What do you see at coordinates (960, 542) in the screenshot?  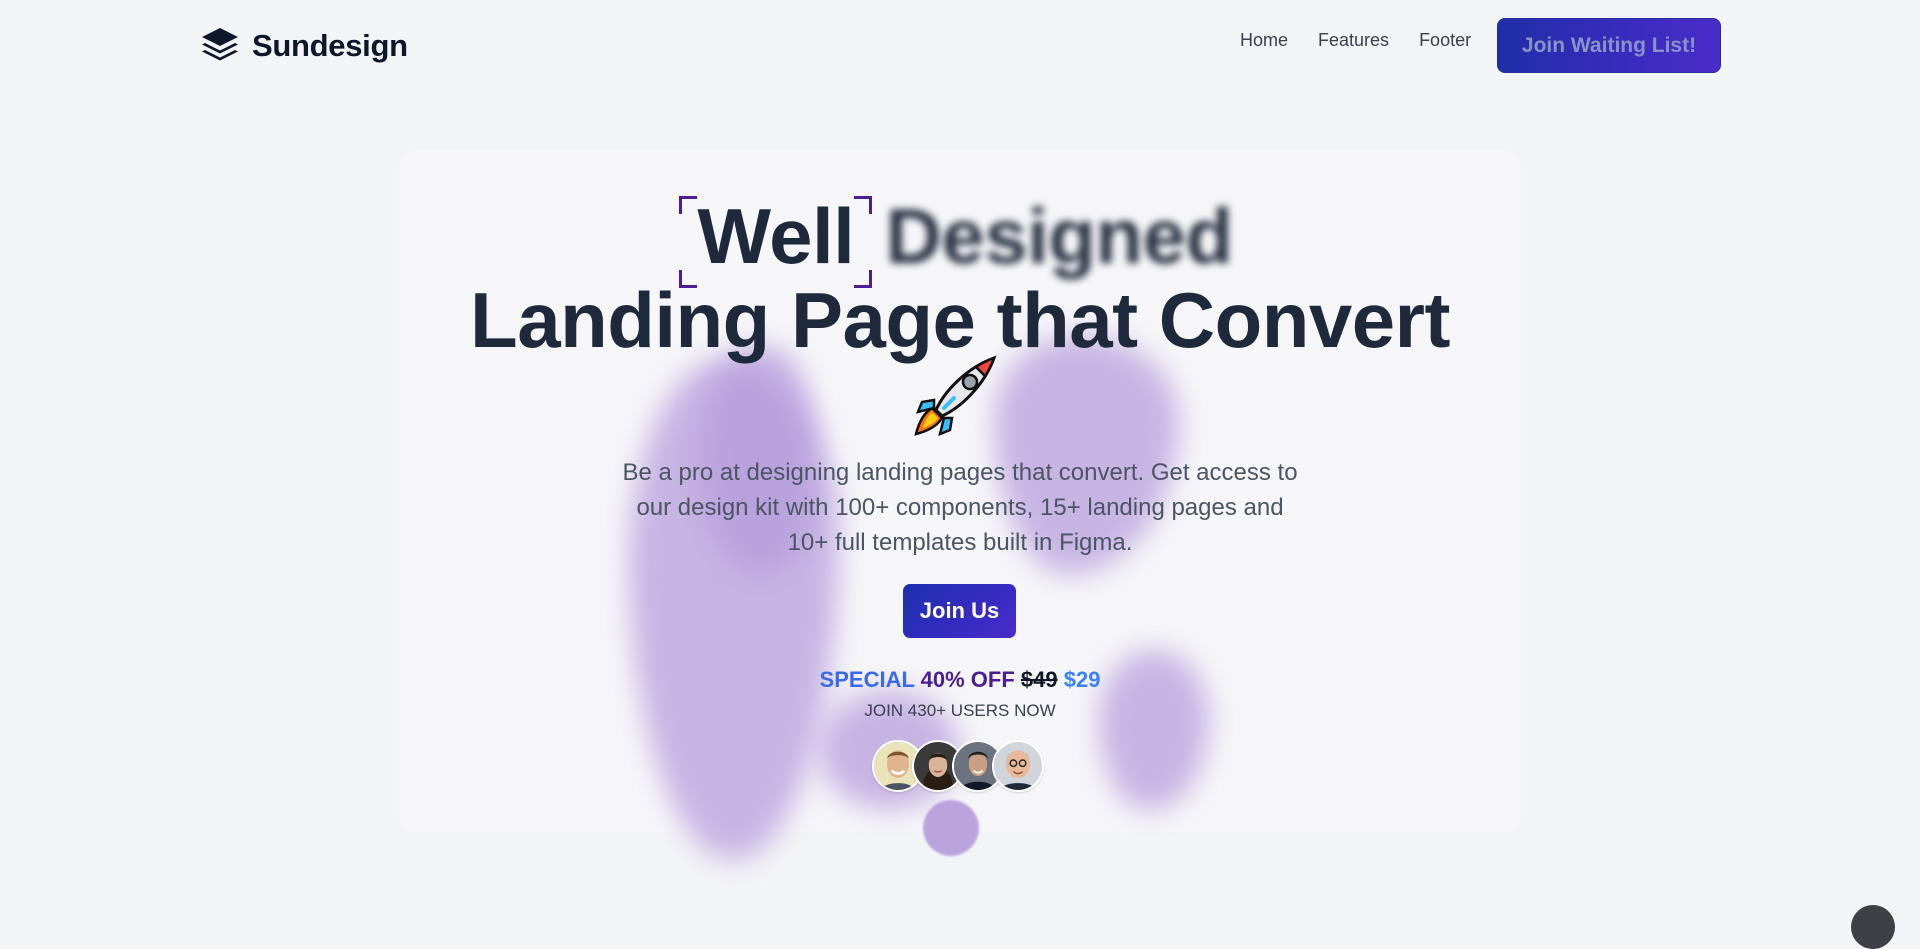 I see `hero-description-line: 10+ full templates built in Figma.` at bounding box center [960, 542].